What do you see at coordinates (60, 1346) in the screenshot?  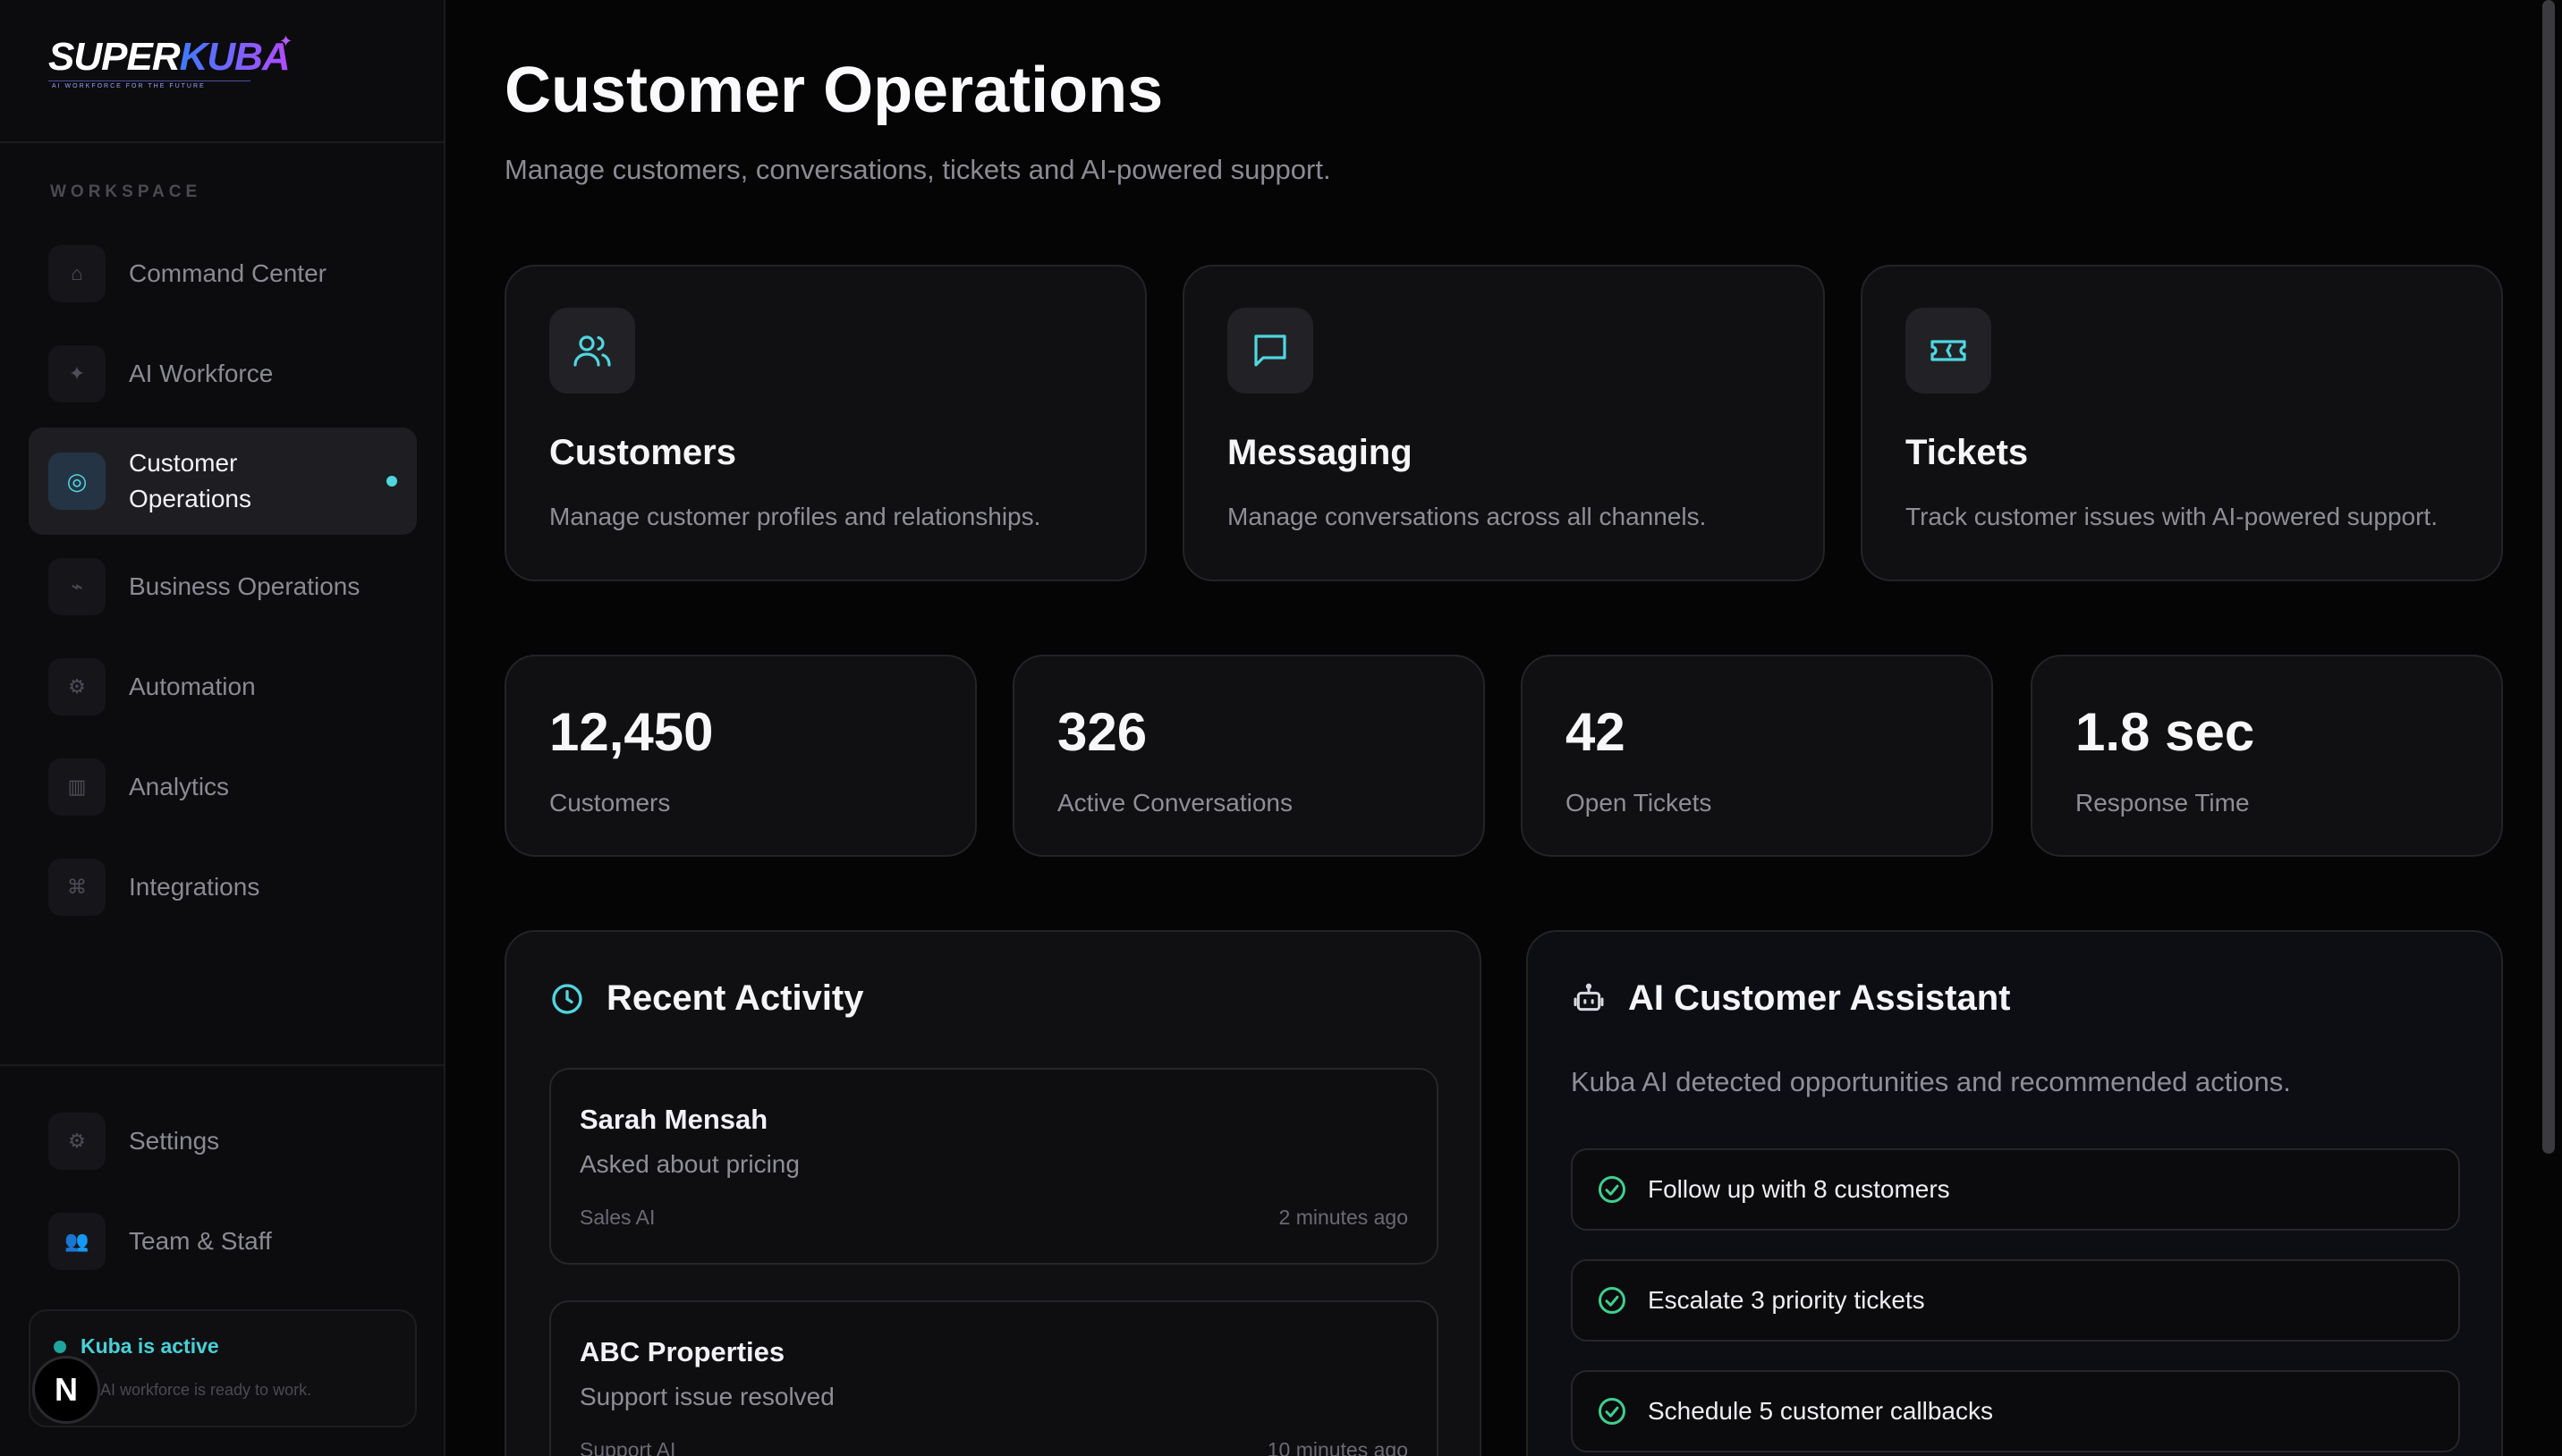 I see `status-dot` at bounding box center [60, 1346].